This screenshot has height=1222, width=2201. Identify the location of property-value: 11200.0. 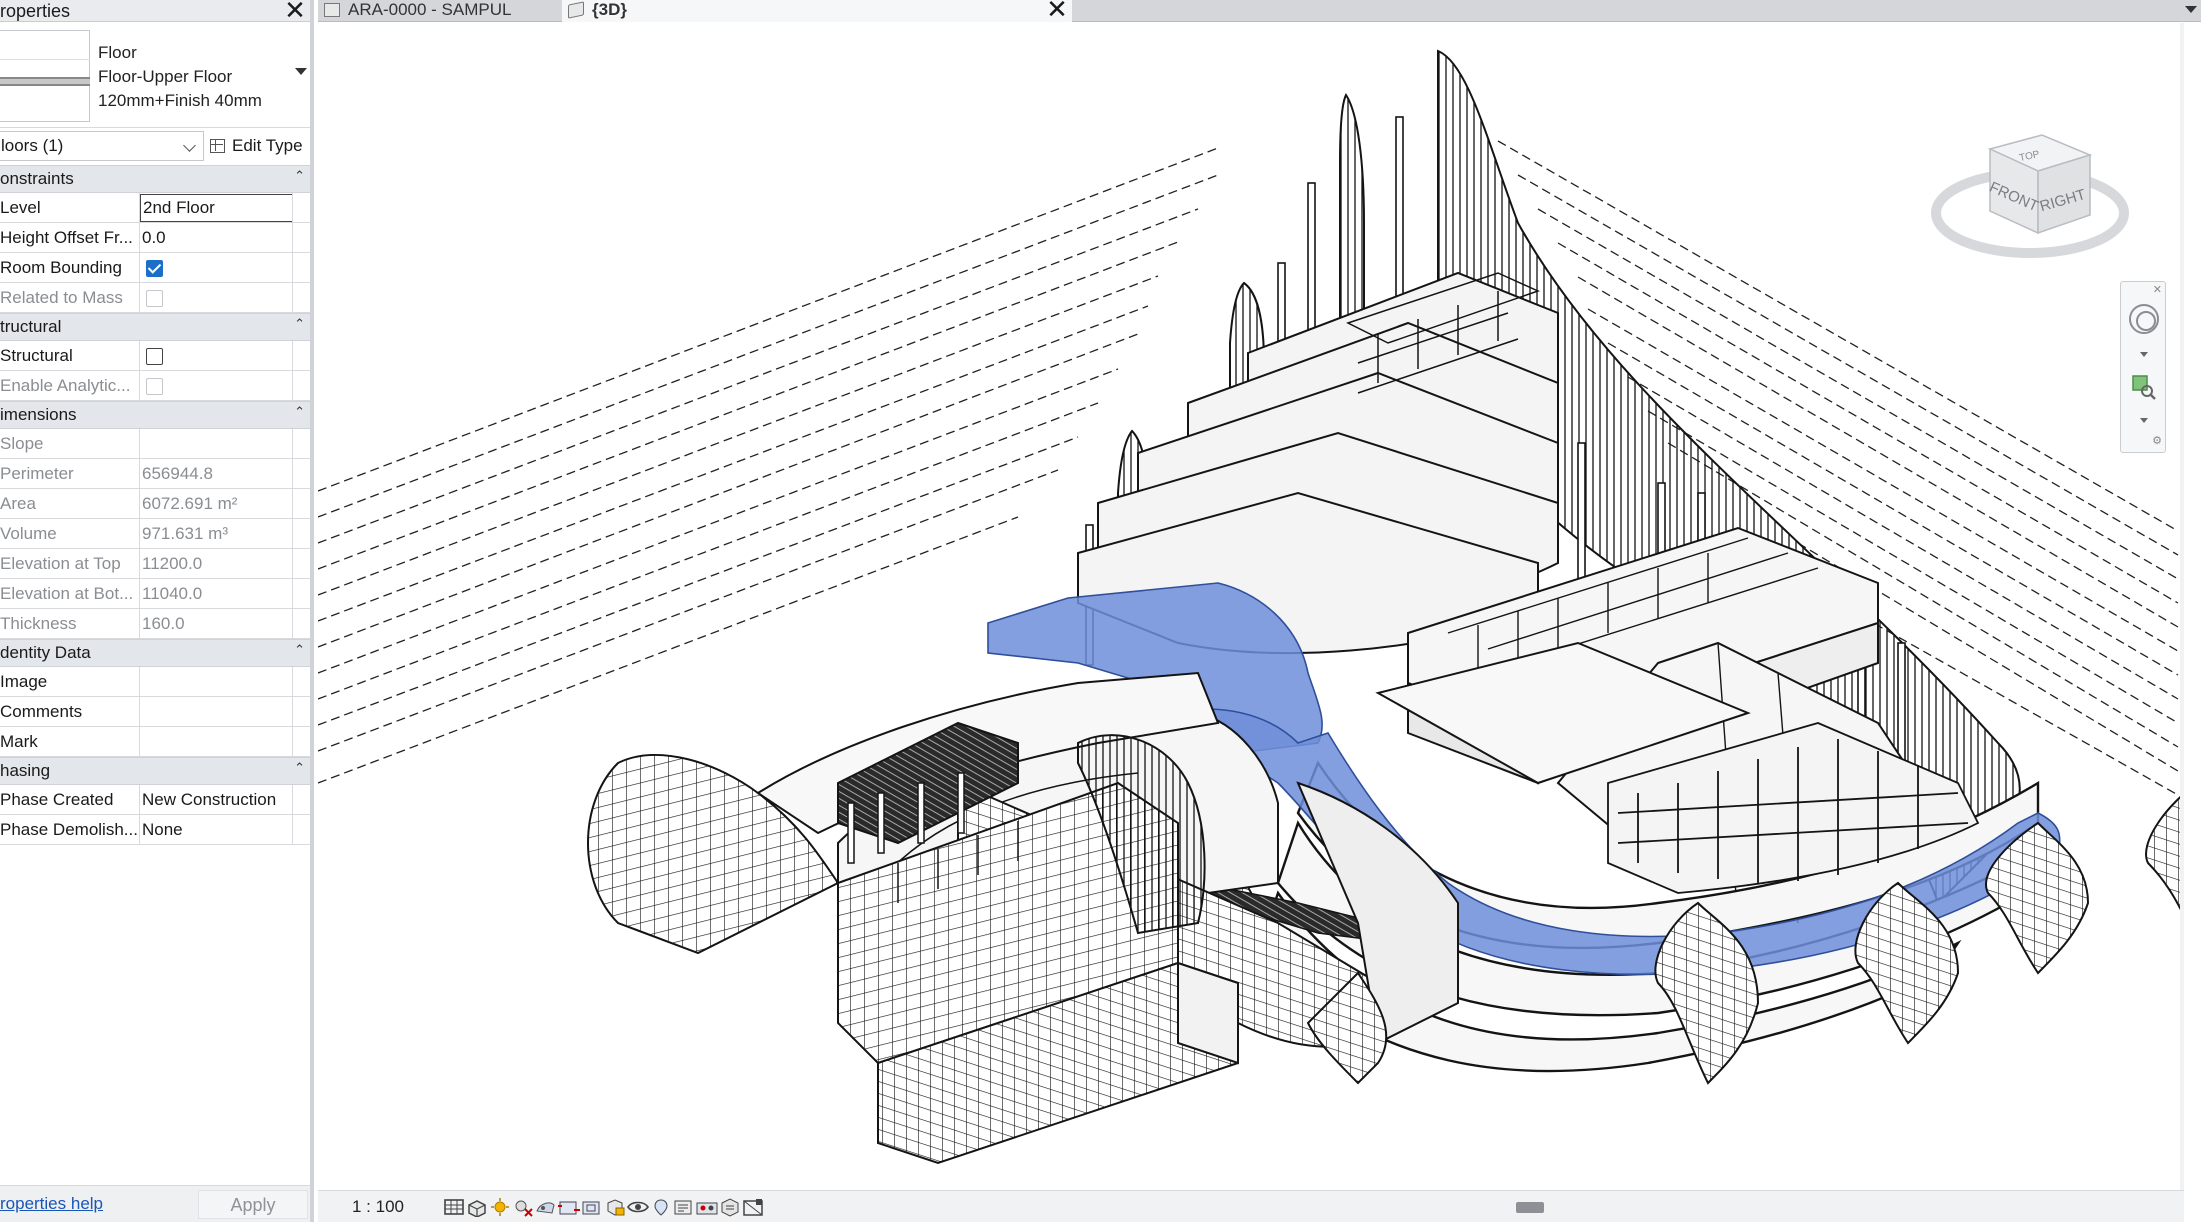
(172, 563).